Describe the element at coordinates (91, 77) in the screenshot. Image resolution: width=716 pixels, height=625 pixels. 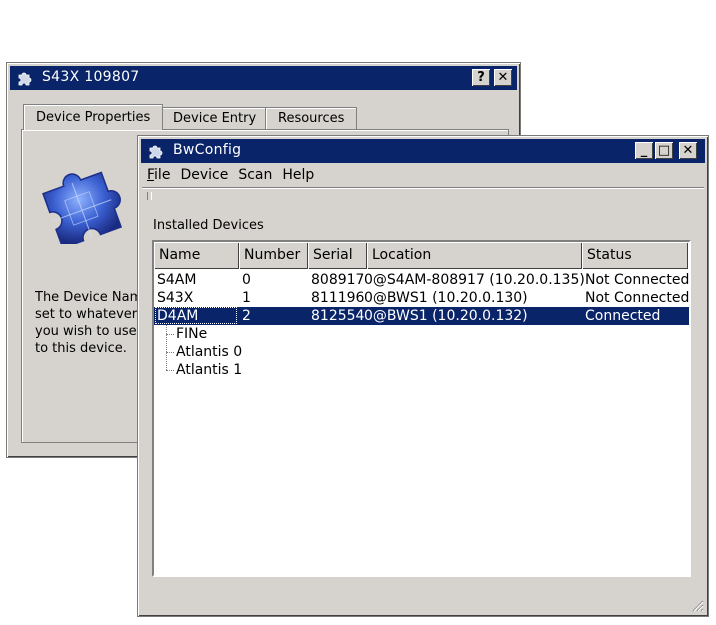
I see `back-window-title: S43X 109807` at that location.